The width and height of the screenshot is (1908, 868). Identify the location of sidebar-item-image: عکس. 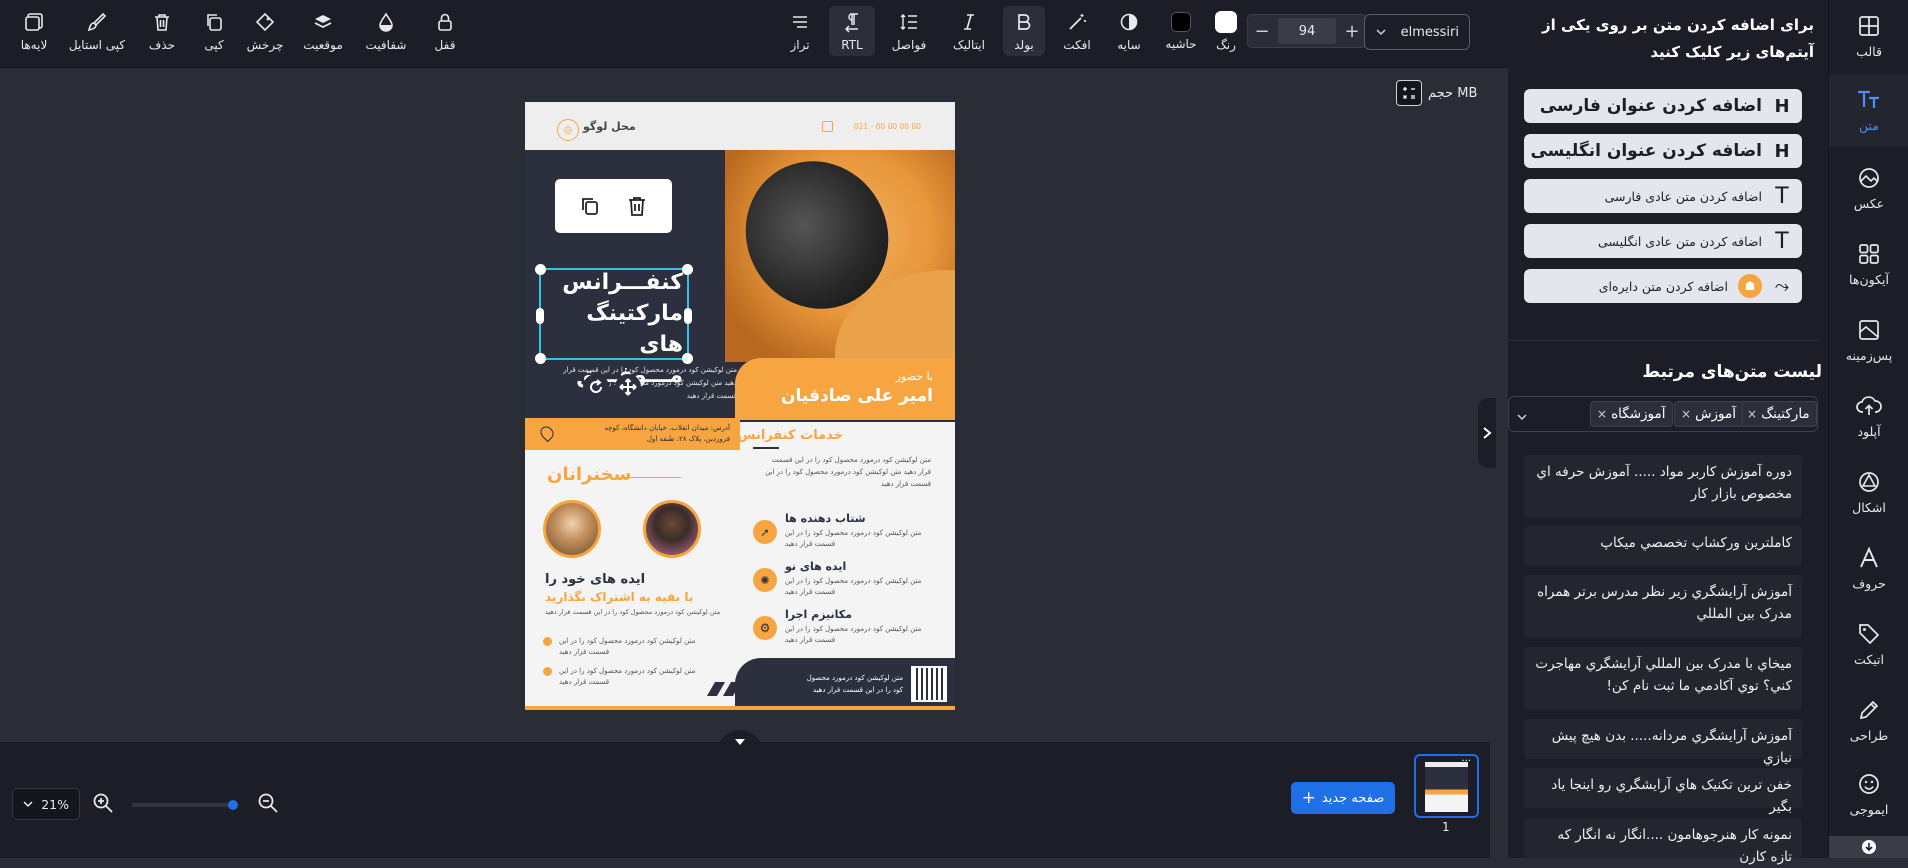
(1868, 188).